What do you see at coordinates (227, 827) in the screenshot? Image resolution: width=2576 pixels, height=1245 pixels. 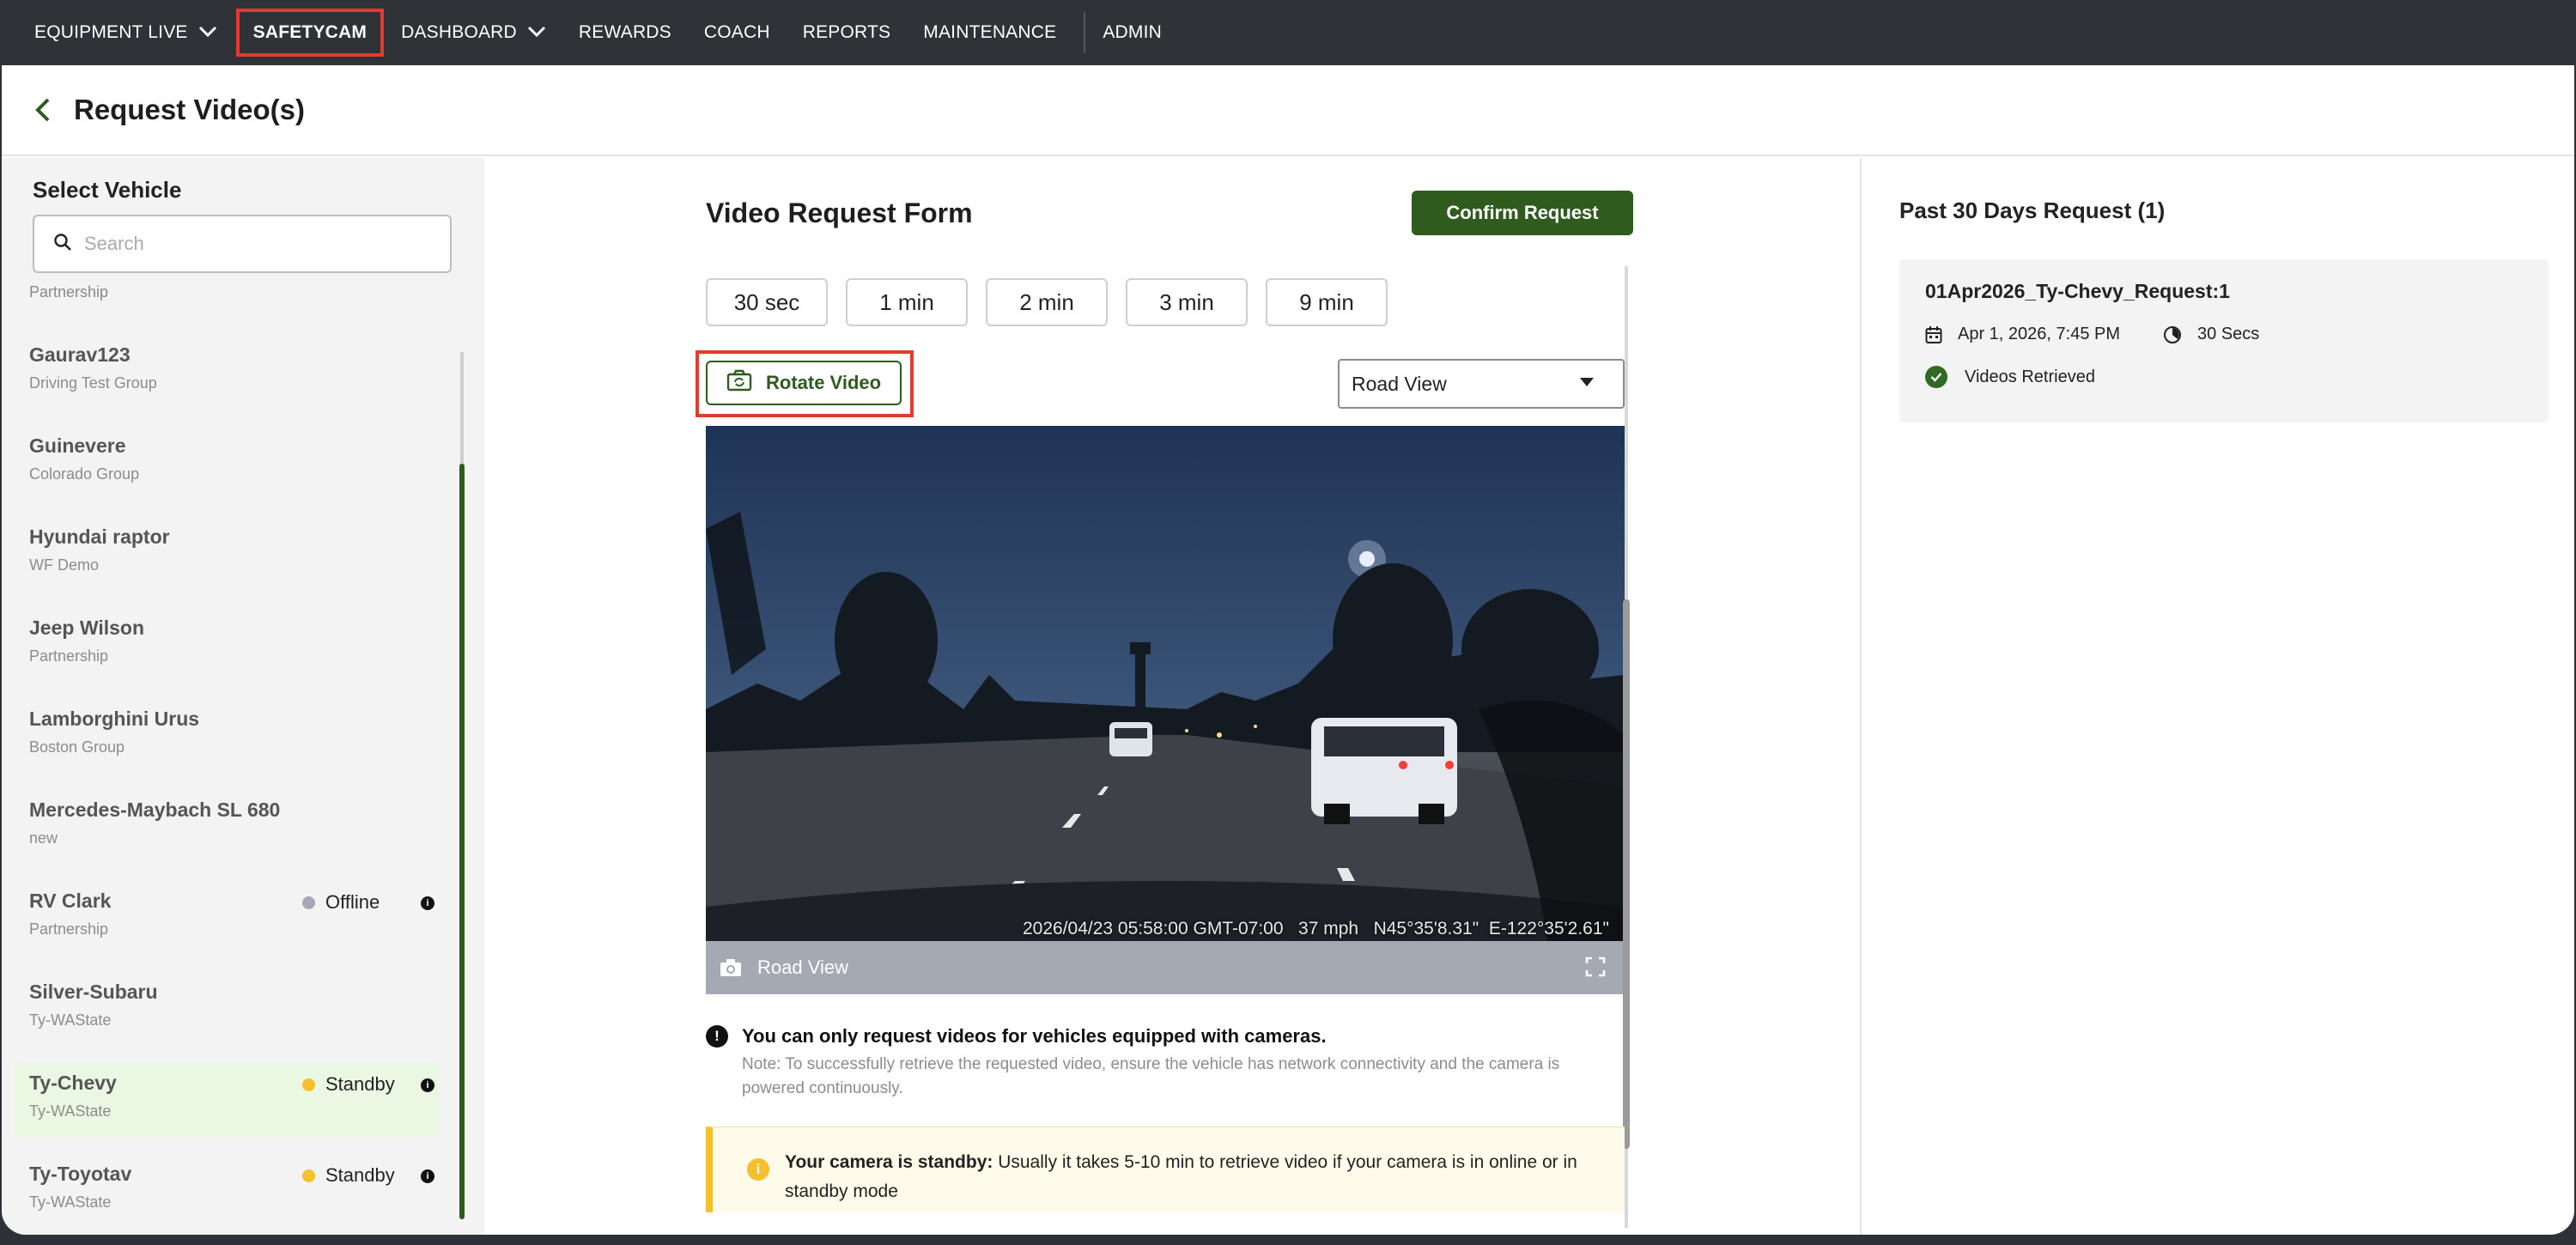 I see `vehicle-item-mercedes-maybach: Mercedes-Maybach SL 680 new` at bounding box center [227, 827].